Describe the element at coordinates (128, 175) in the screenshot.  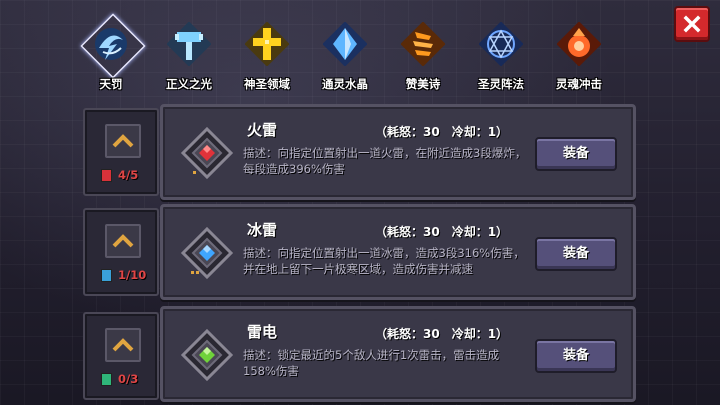
I see `skill-level: 4/5` at that location.